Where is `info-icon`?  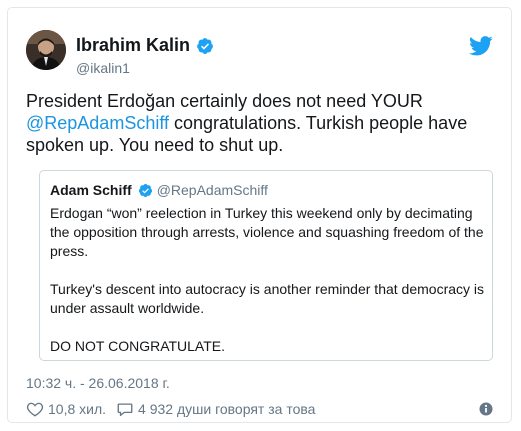
info-icon is located at coordinates (486, 409).